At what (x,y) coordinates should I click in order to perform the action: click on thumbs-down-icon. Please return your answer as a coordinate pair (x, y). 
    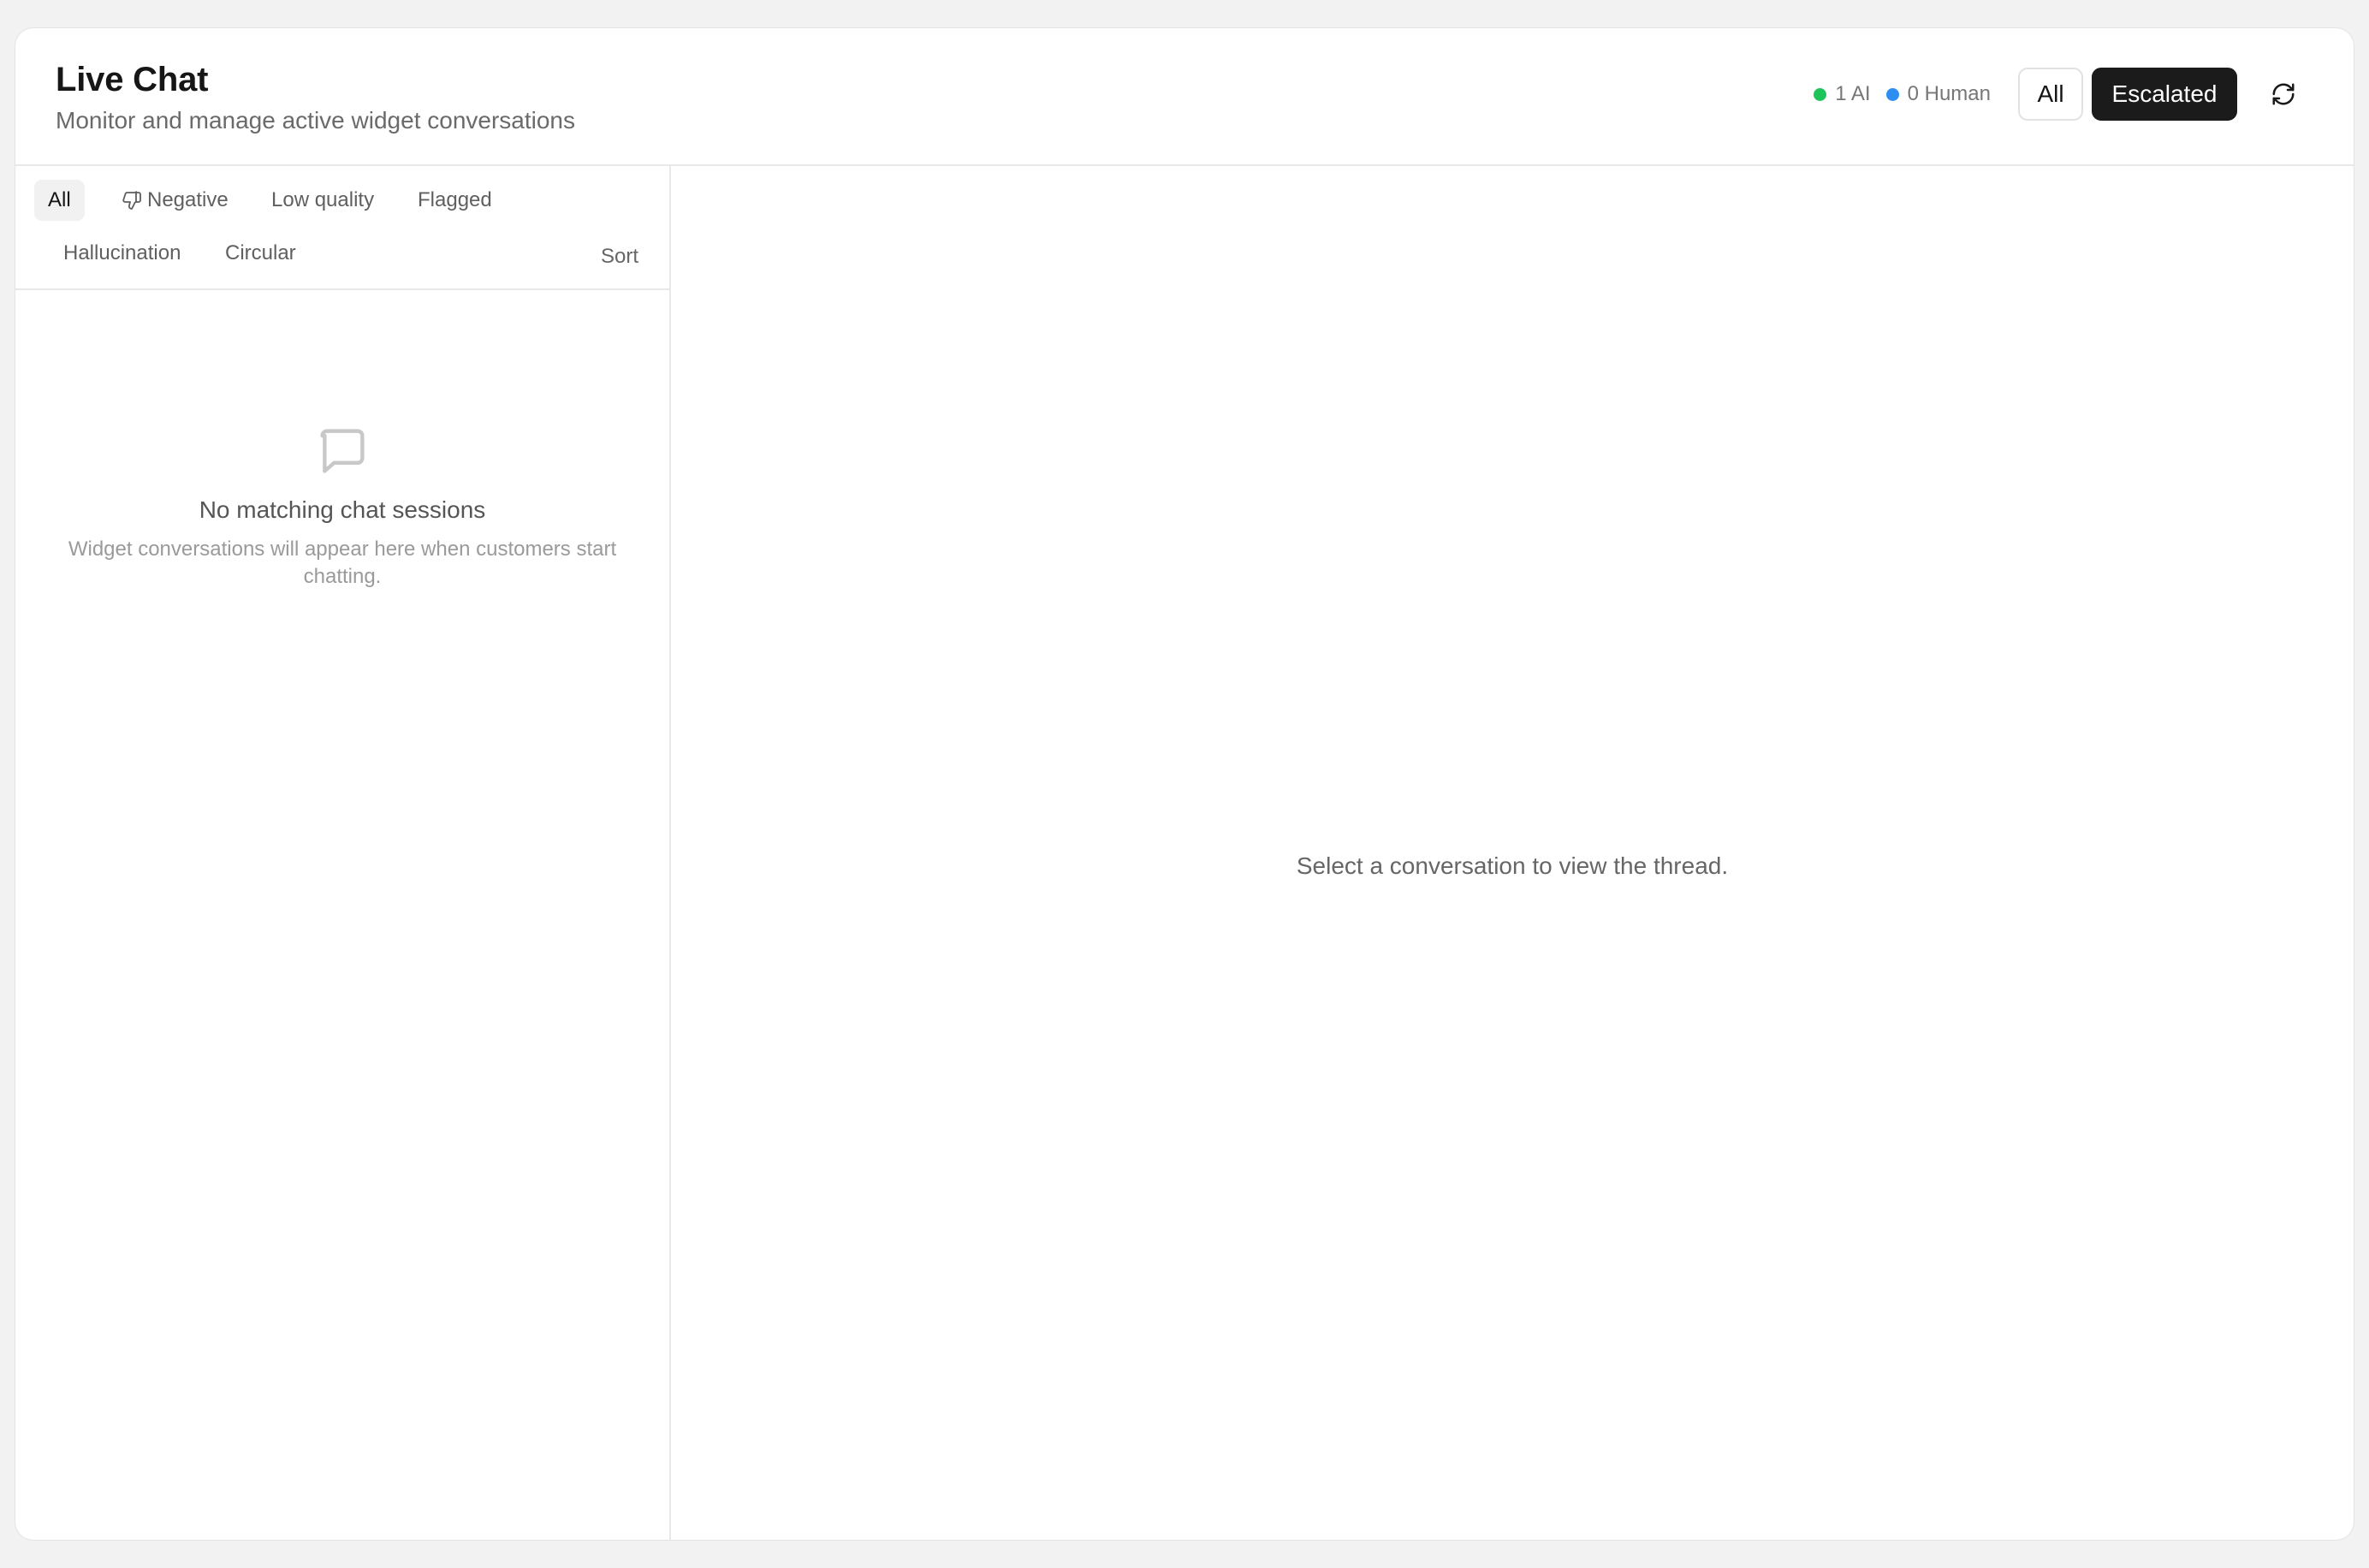
    Looking at the image, I should click on (132, 200).